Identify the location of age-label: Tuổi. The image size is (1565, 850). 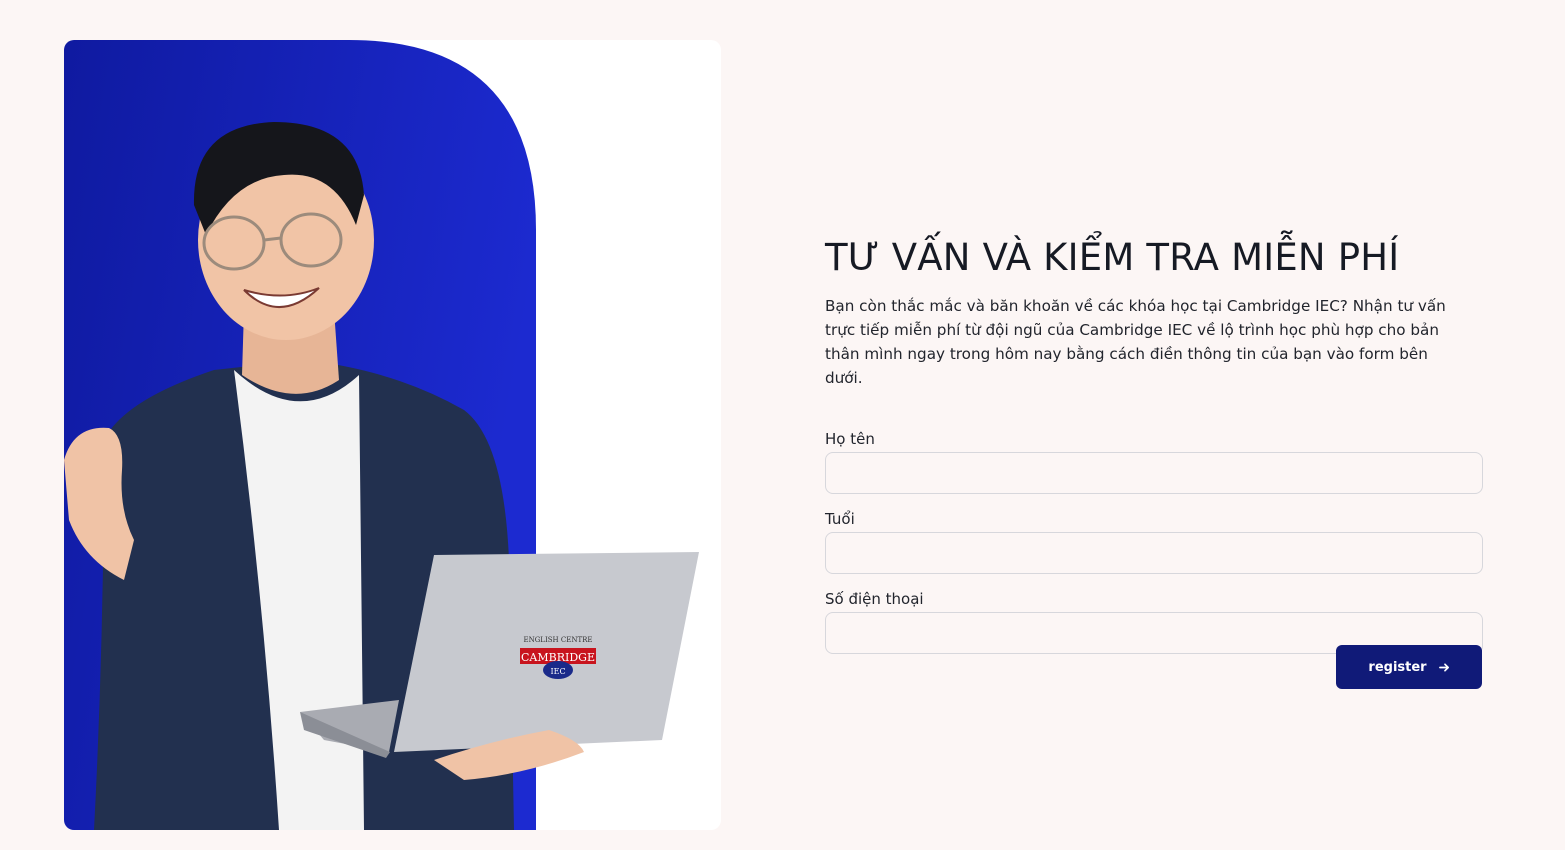
(840, 519).